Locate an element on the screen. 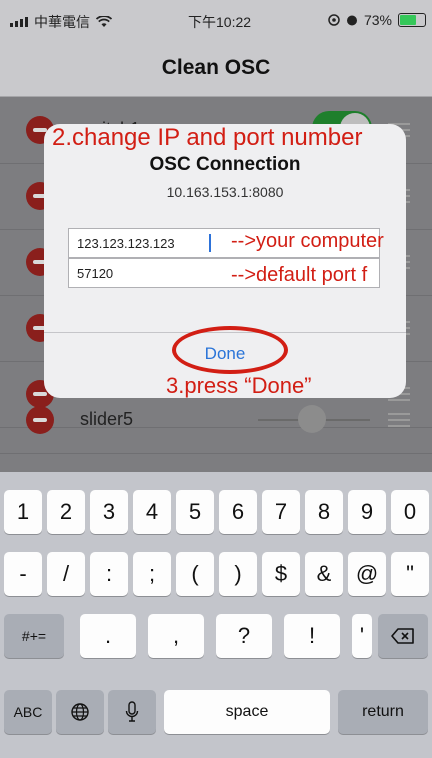 The width and height of the screenshot is (432, 758). annotation-default-port: -->default port f is located at coordinates (299, 275).